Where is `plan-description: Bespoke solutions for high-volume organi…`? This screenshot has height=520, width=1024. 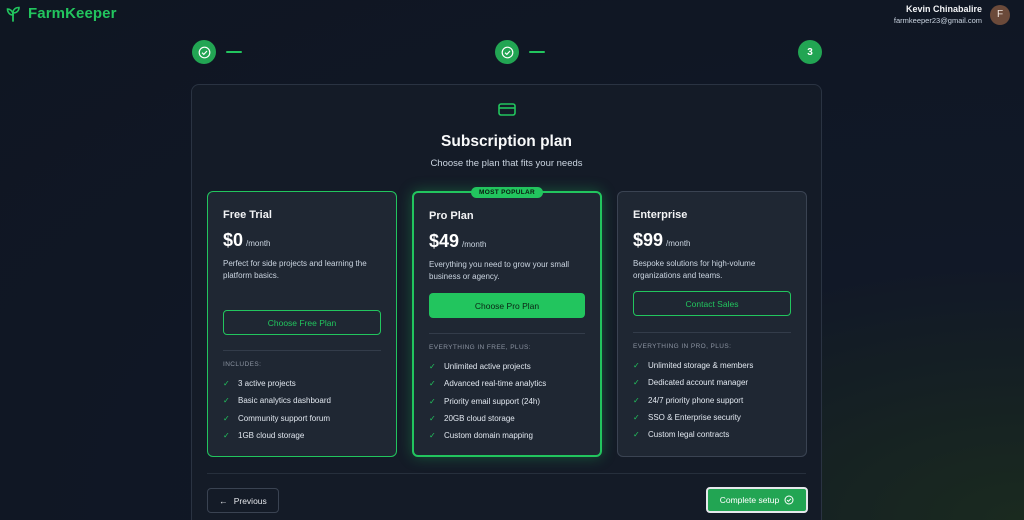
plan-description: Bespoke solutions for high-volume organi… is located at coordinates (694, 269).